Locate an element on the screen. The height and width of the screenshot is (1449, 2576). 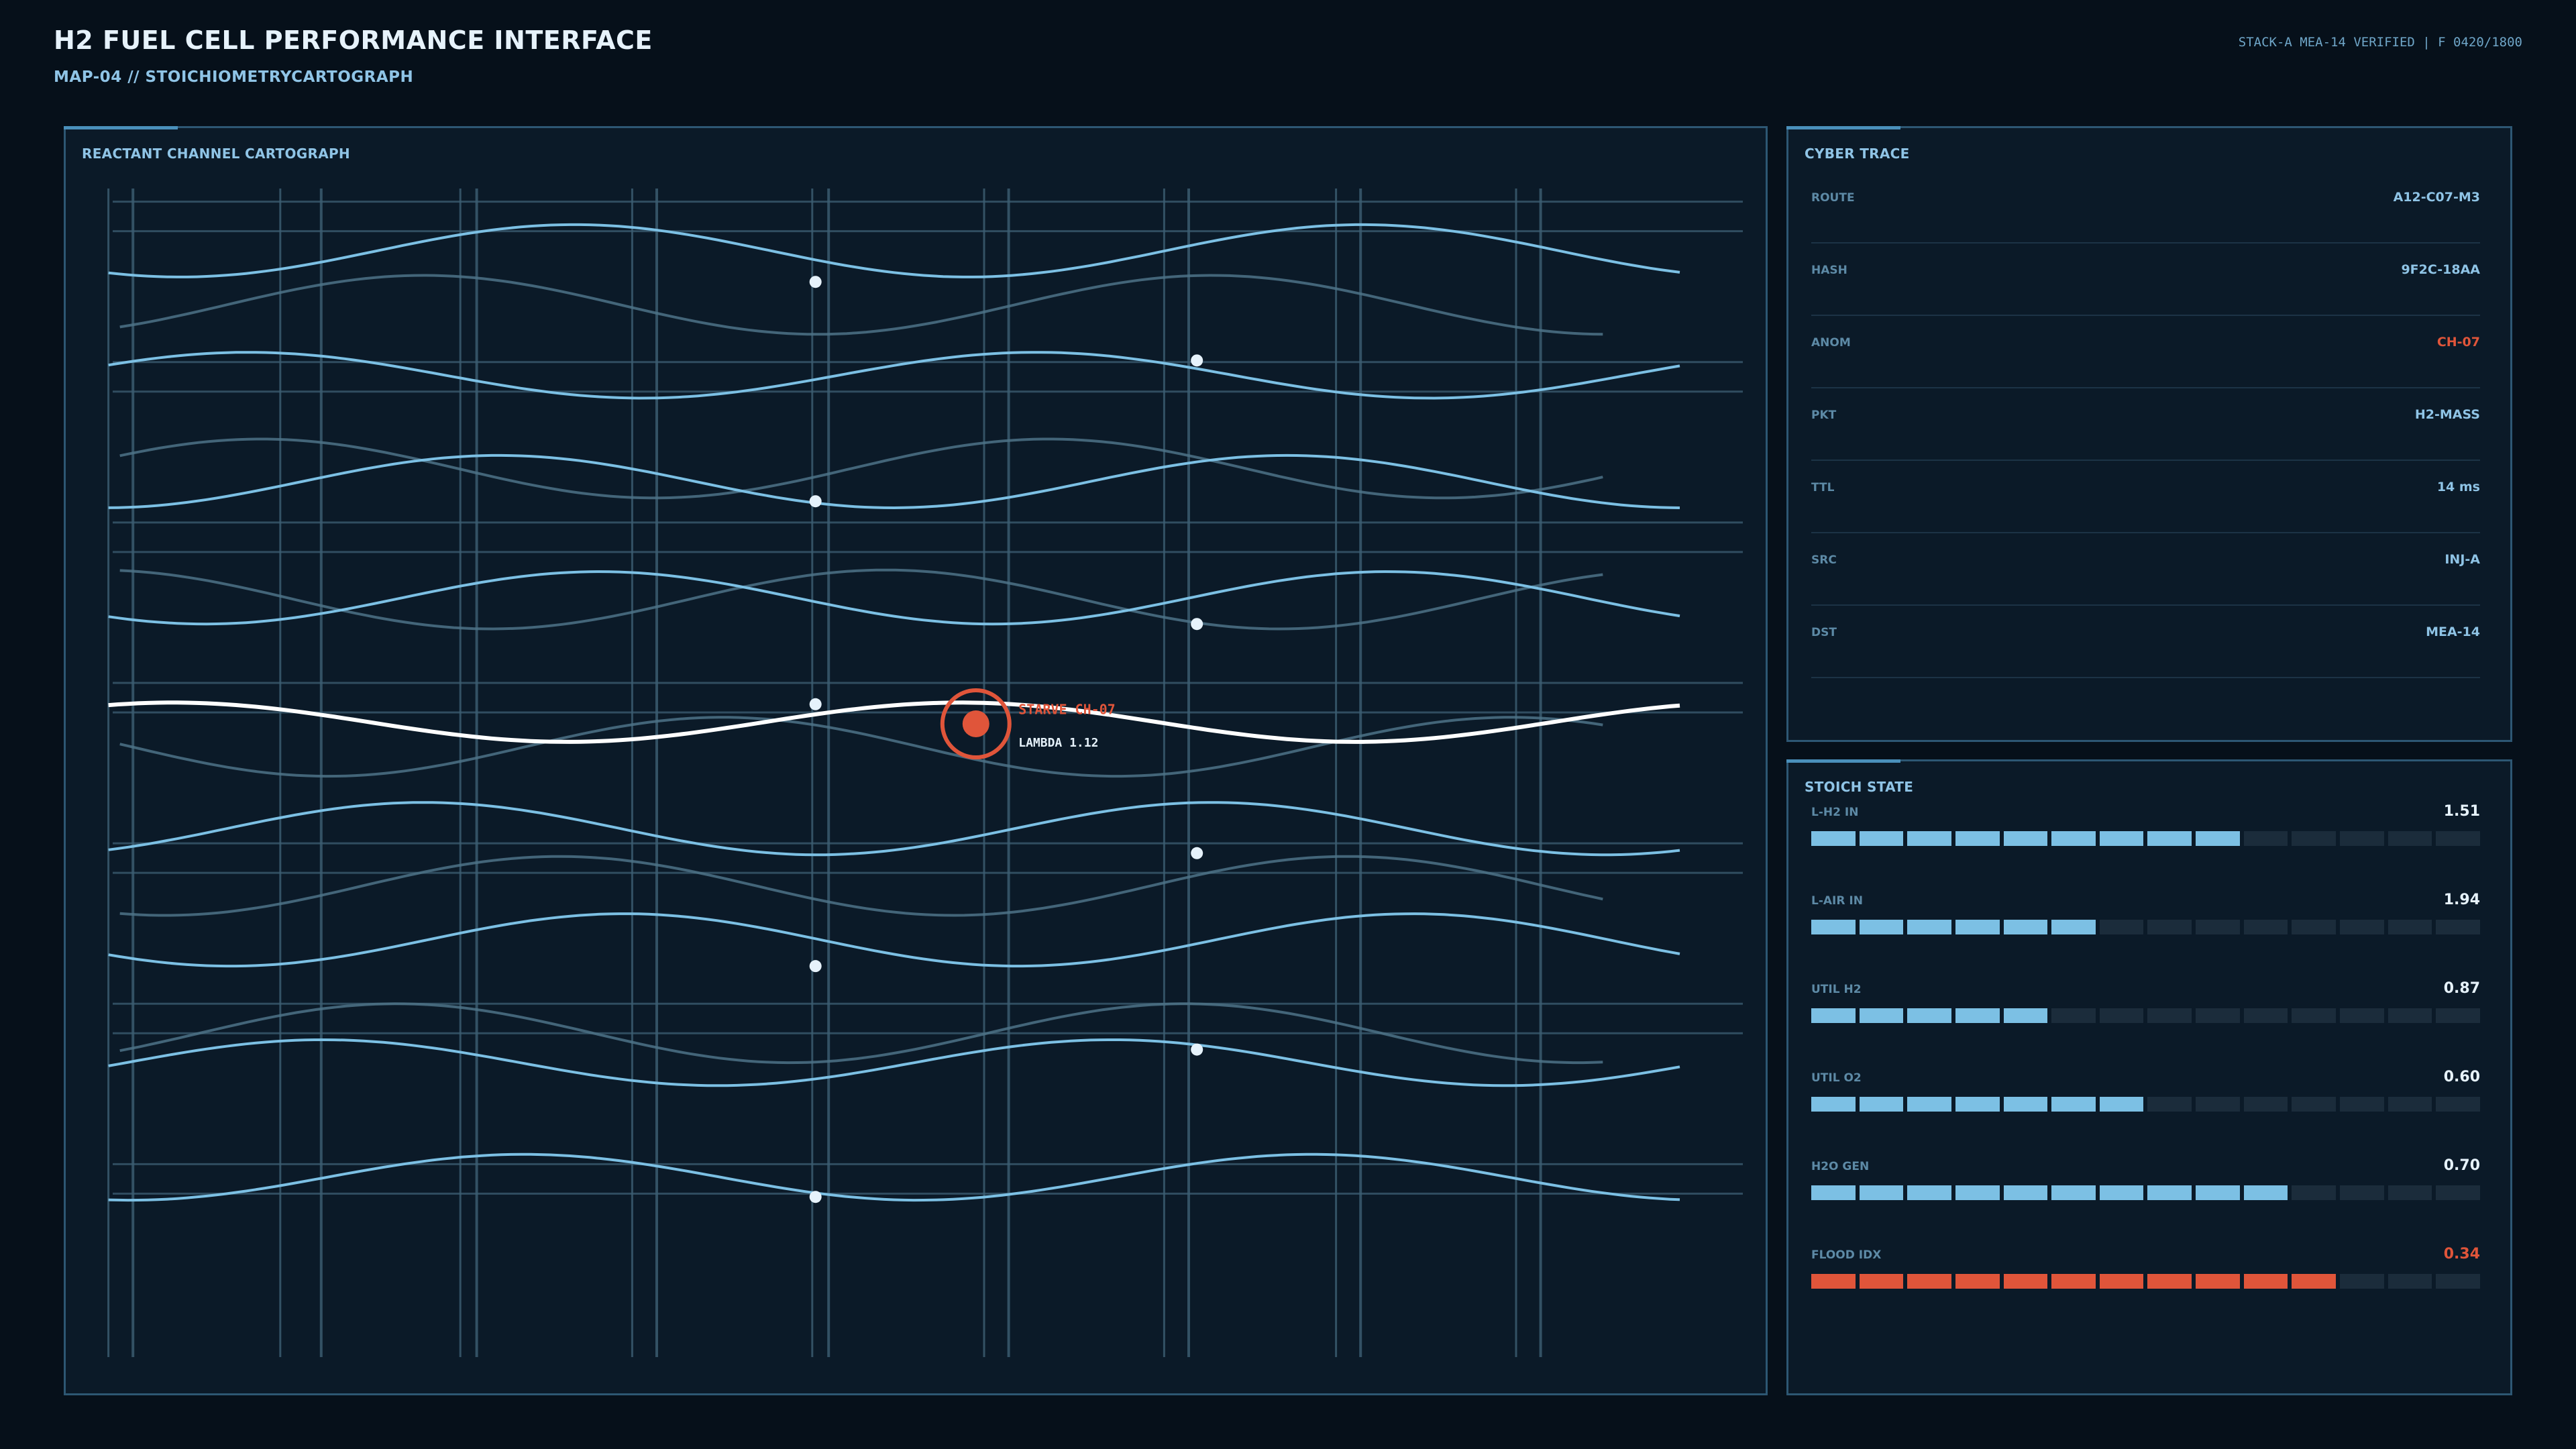
trace-row-ttl: TTL 14 ms is located at coordinates (2145, 499).